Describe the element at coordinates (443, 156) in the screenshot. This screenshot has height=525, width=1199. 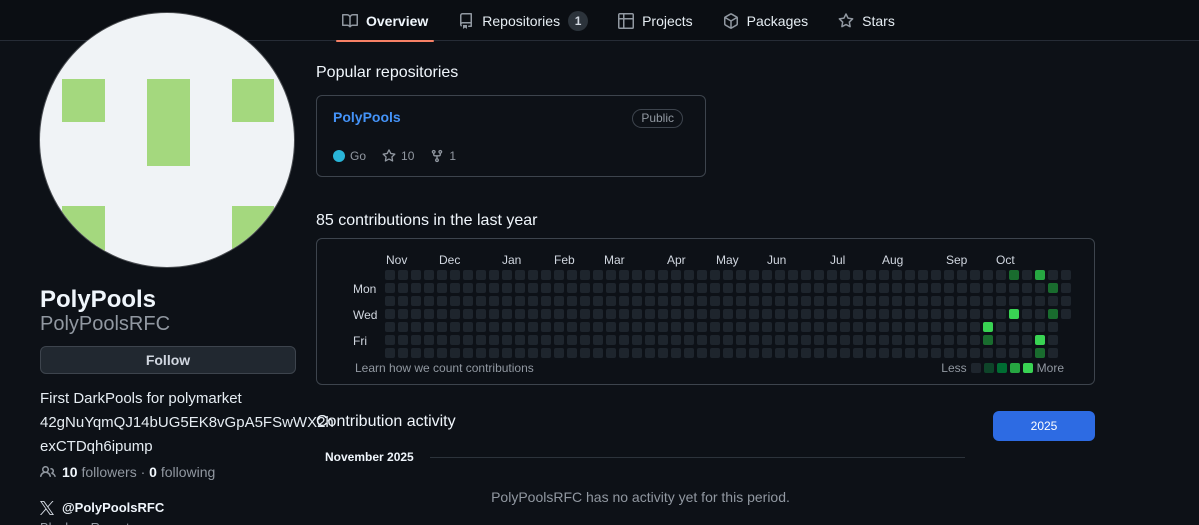
I see `repo-forks: 1` at that location.